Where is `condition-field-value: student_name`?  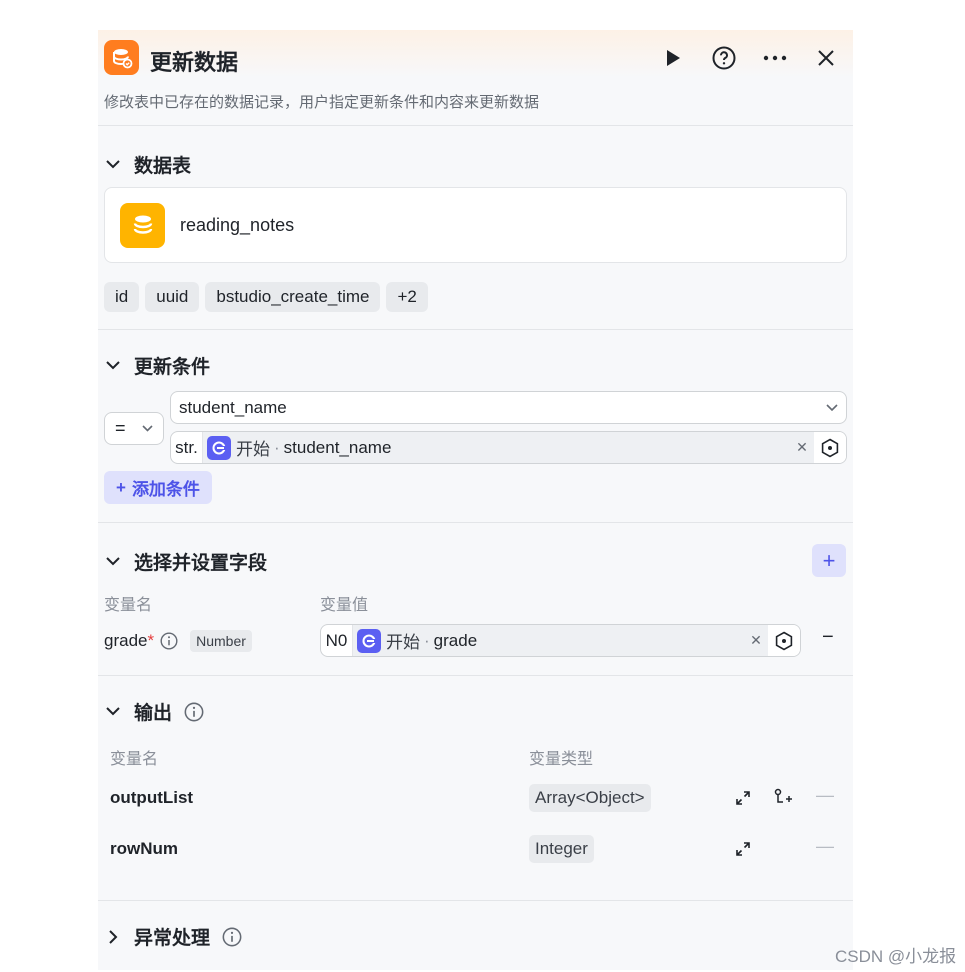 condition-field-value: student_name is located at coordinates (233, 407).